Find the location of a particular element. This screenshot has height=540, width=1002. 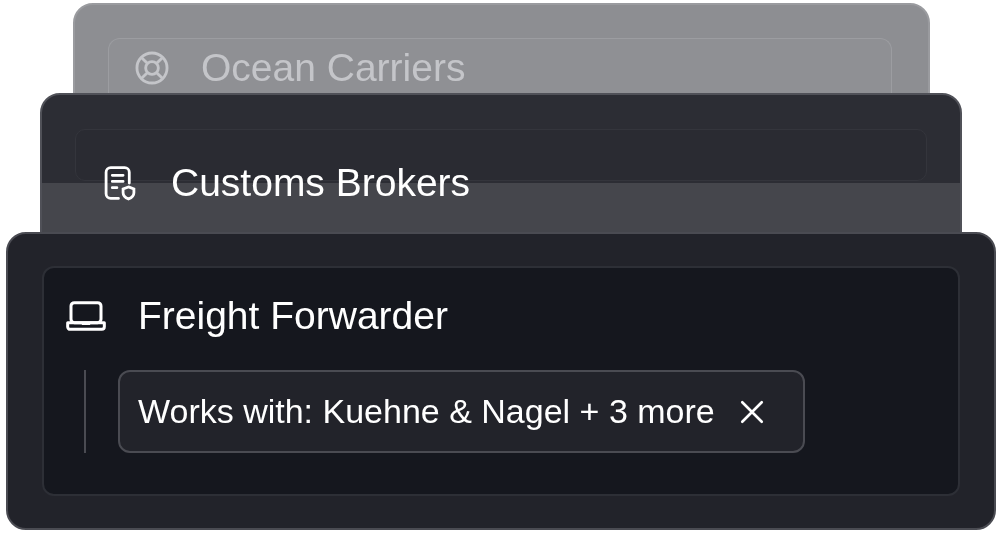

laptop-icon is located at coordinates (86, 316).